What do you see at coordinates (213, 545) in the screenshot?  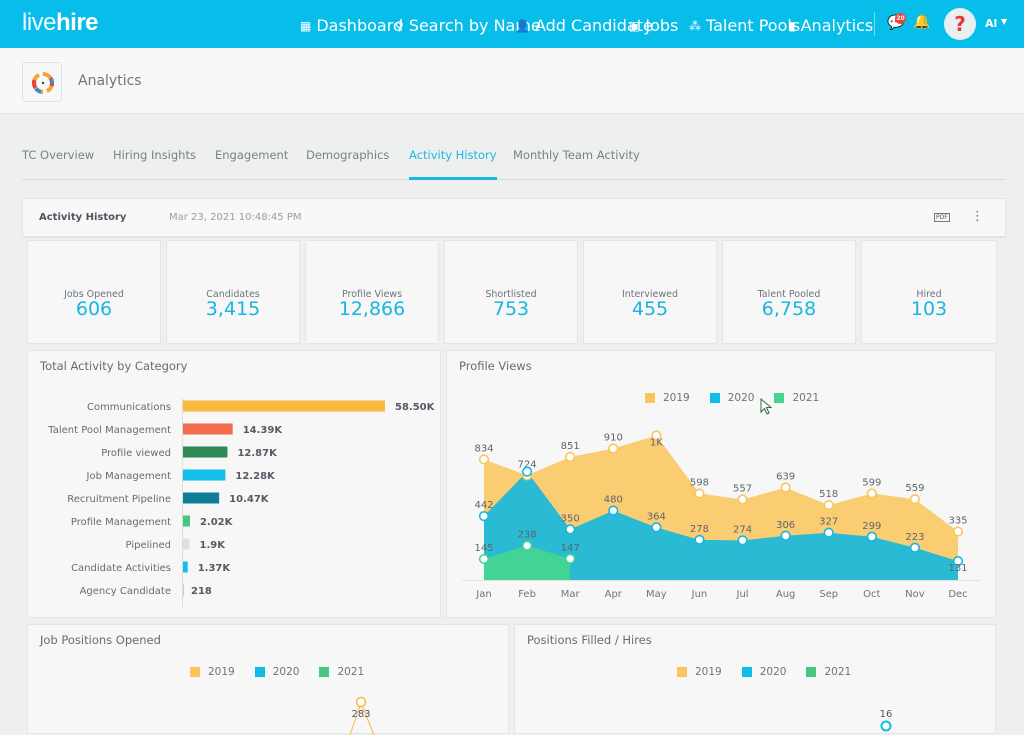 I see `bar-value-label: 1.9K` at bounding box center [213, 545].